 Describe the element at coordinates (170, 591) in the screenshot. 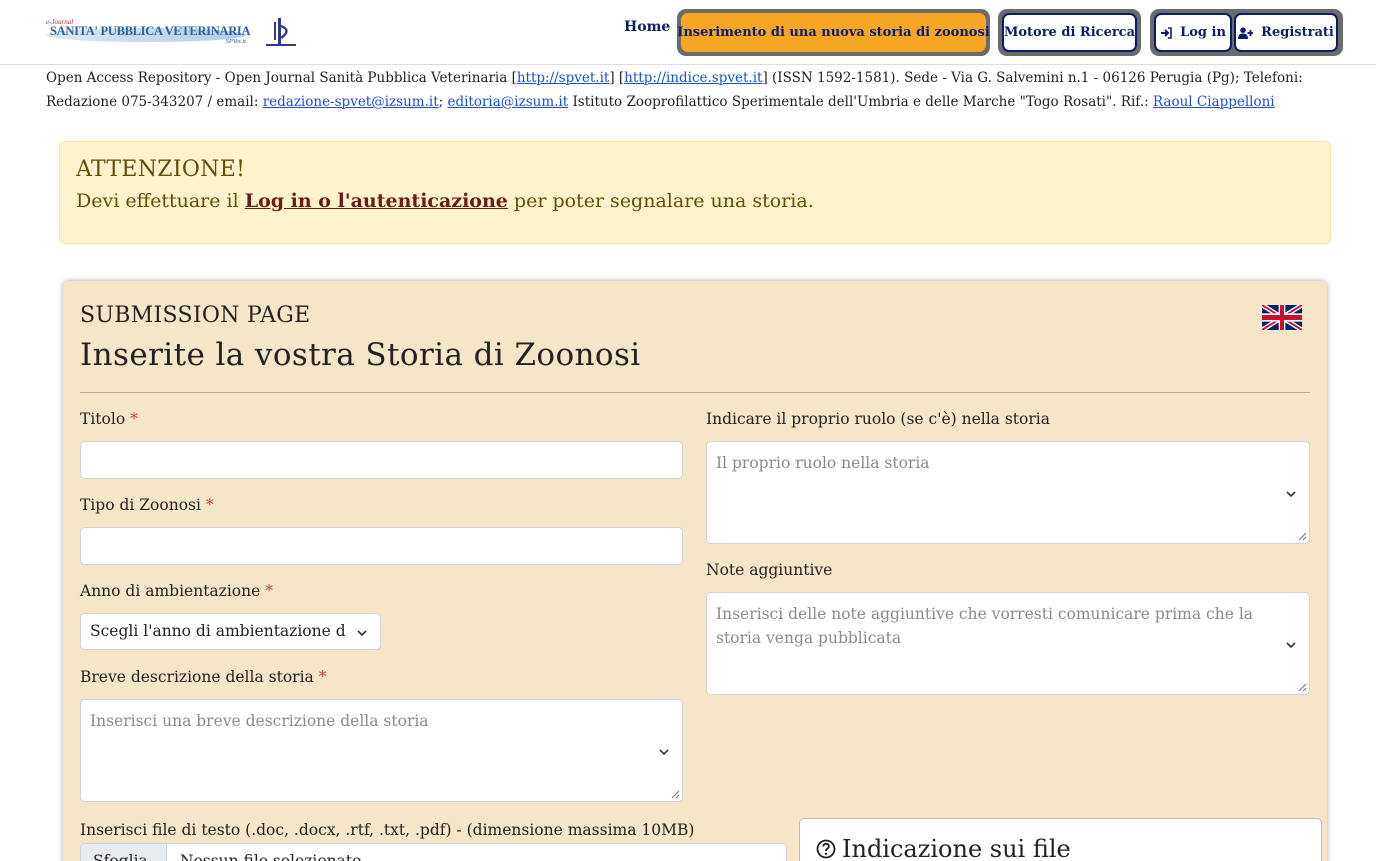

I see `anno-label-text: Anno di ambientazione` at that location.